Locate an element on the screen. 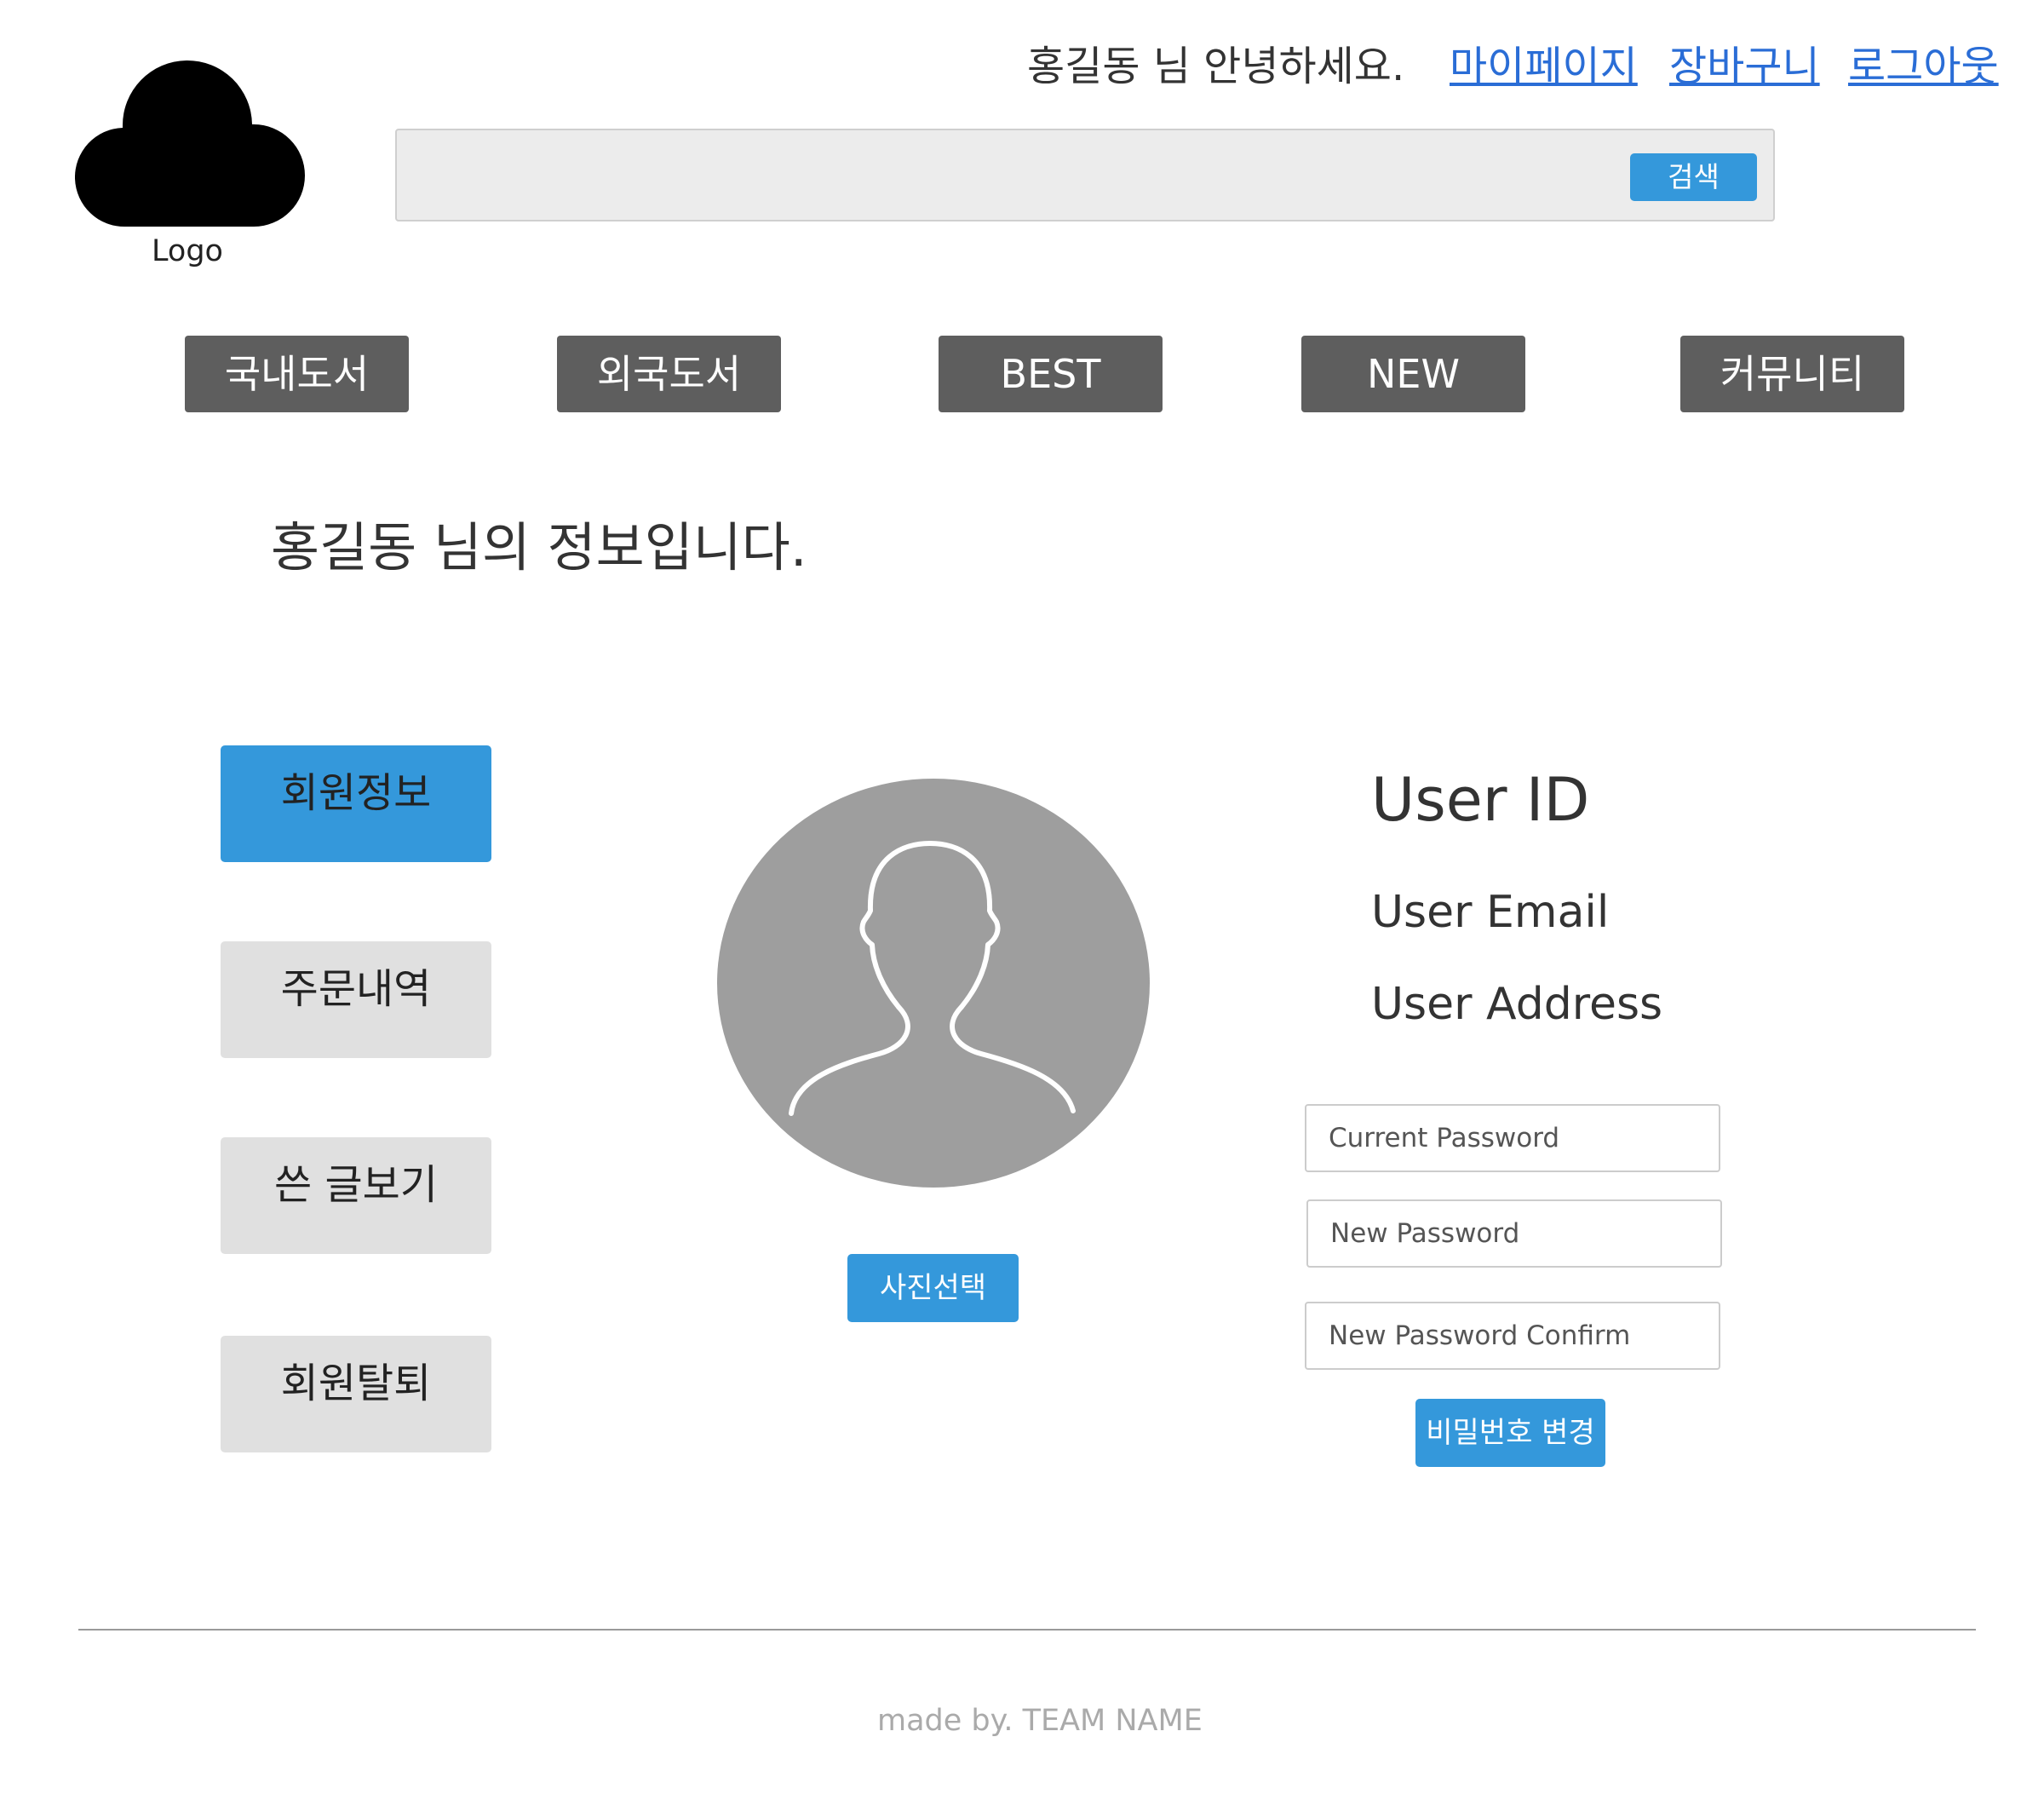 The height and width of the screenshot is (1806, 2044). nav-best: BEST is located at coordinates (1051, 374).